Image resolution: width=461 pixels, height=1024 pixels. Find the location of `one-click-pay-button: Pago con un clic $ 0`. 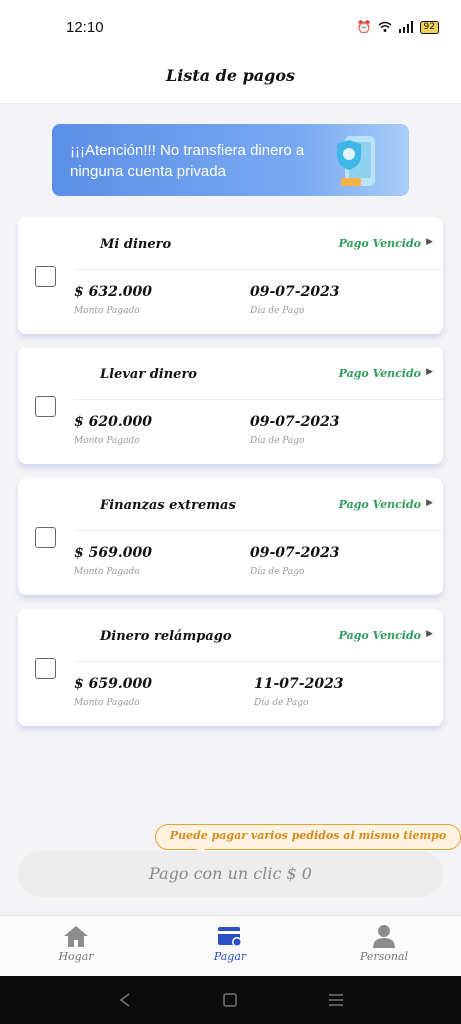

one-click-pay-button: Pago con un clic $ 0 is located at coordinates (230, 874).